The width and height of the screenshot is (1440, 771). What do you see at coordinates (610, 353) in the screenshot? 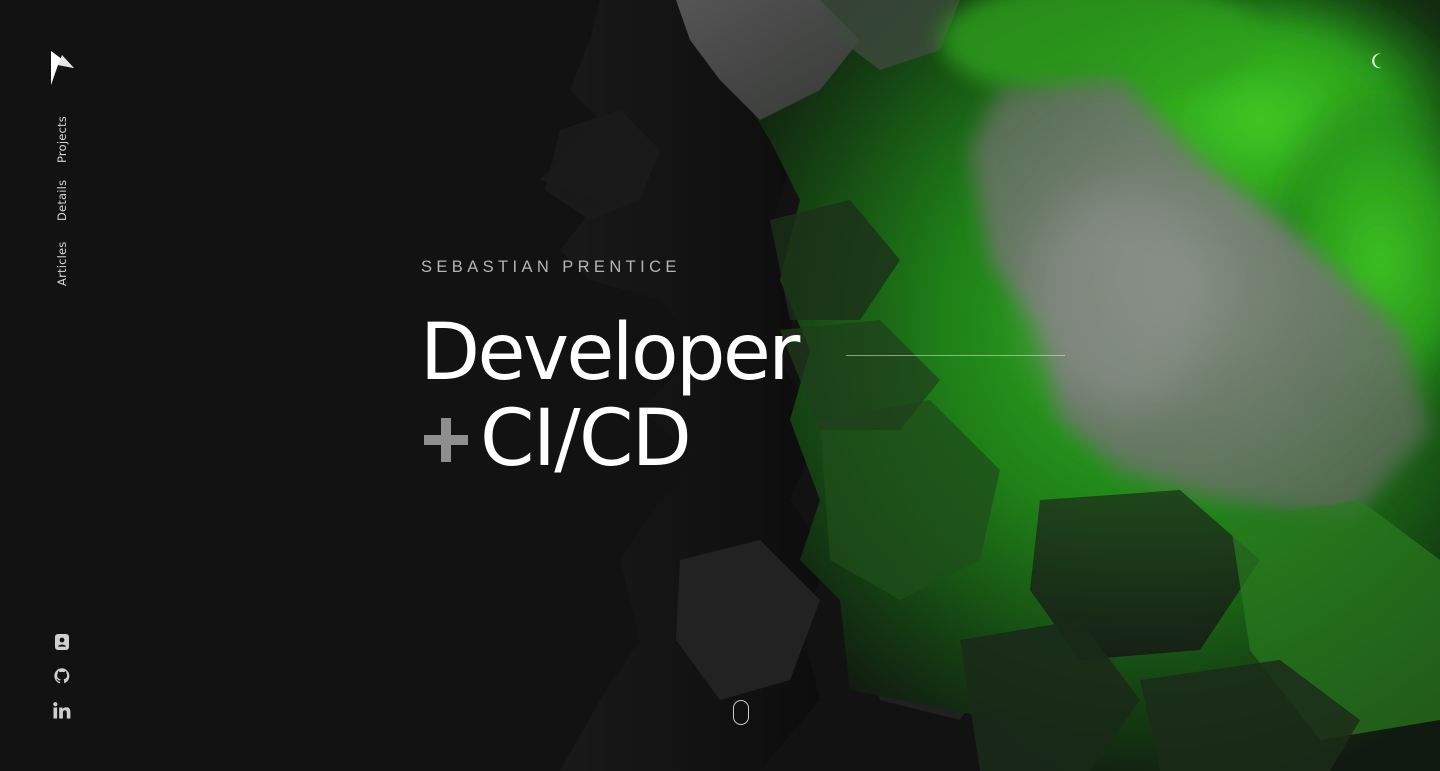
I see `hero-headline-primary: Developer` at bounding box center [610, 353].